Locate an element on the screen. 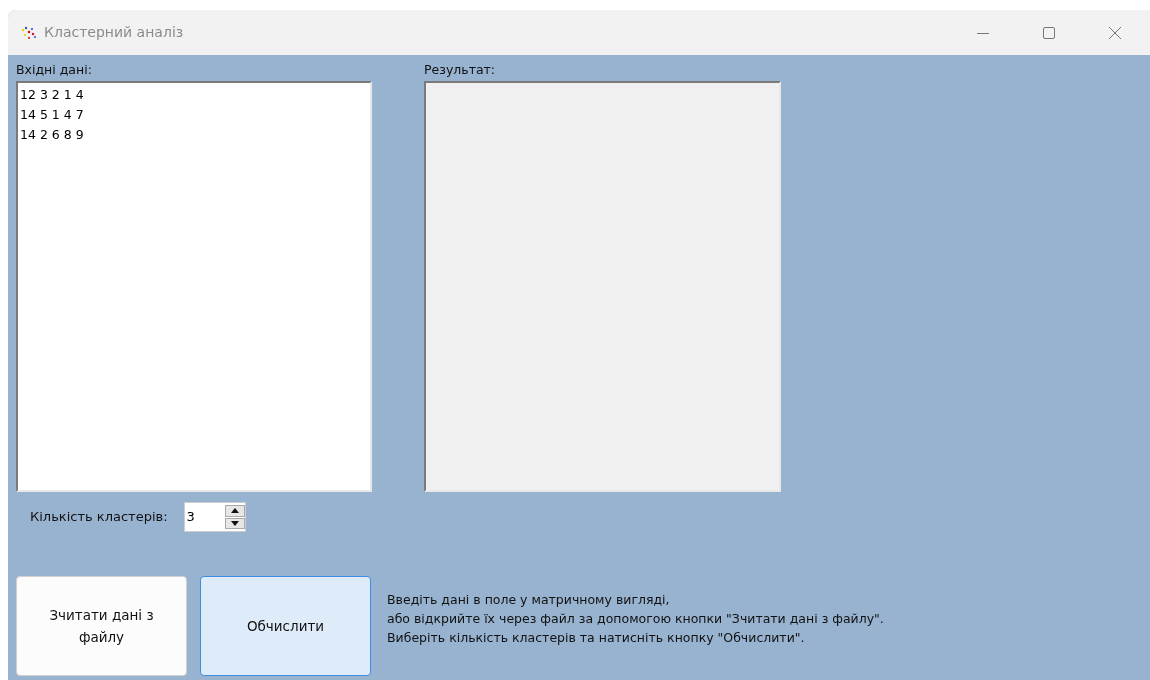 The width and height of the screenshot is (1150, 680). action-button: Обчислити is located at coordinates (285, 626).